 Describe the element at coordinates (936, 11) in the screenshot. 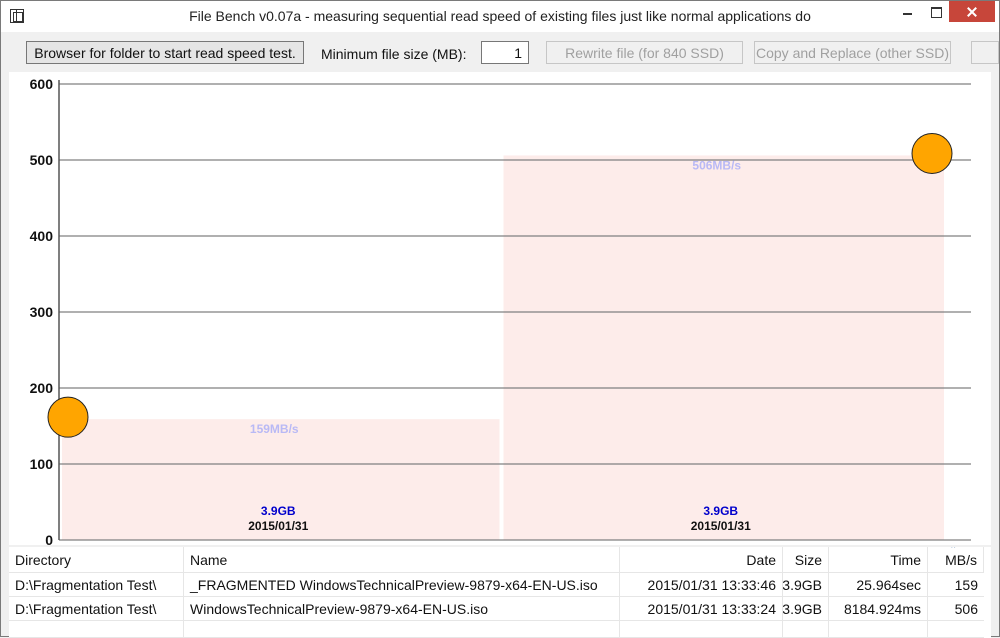

I see `maximize-icon` at that location.